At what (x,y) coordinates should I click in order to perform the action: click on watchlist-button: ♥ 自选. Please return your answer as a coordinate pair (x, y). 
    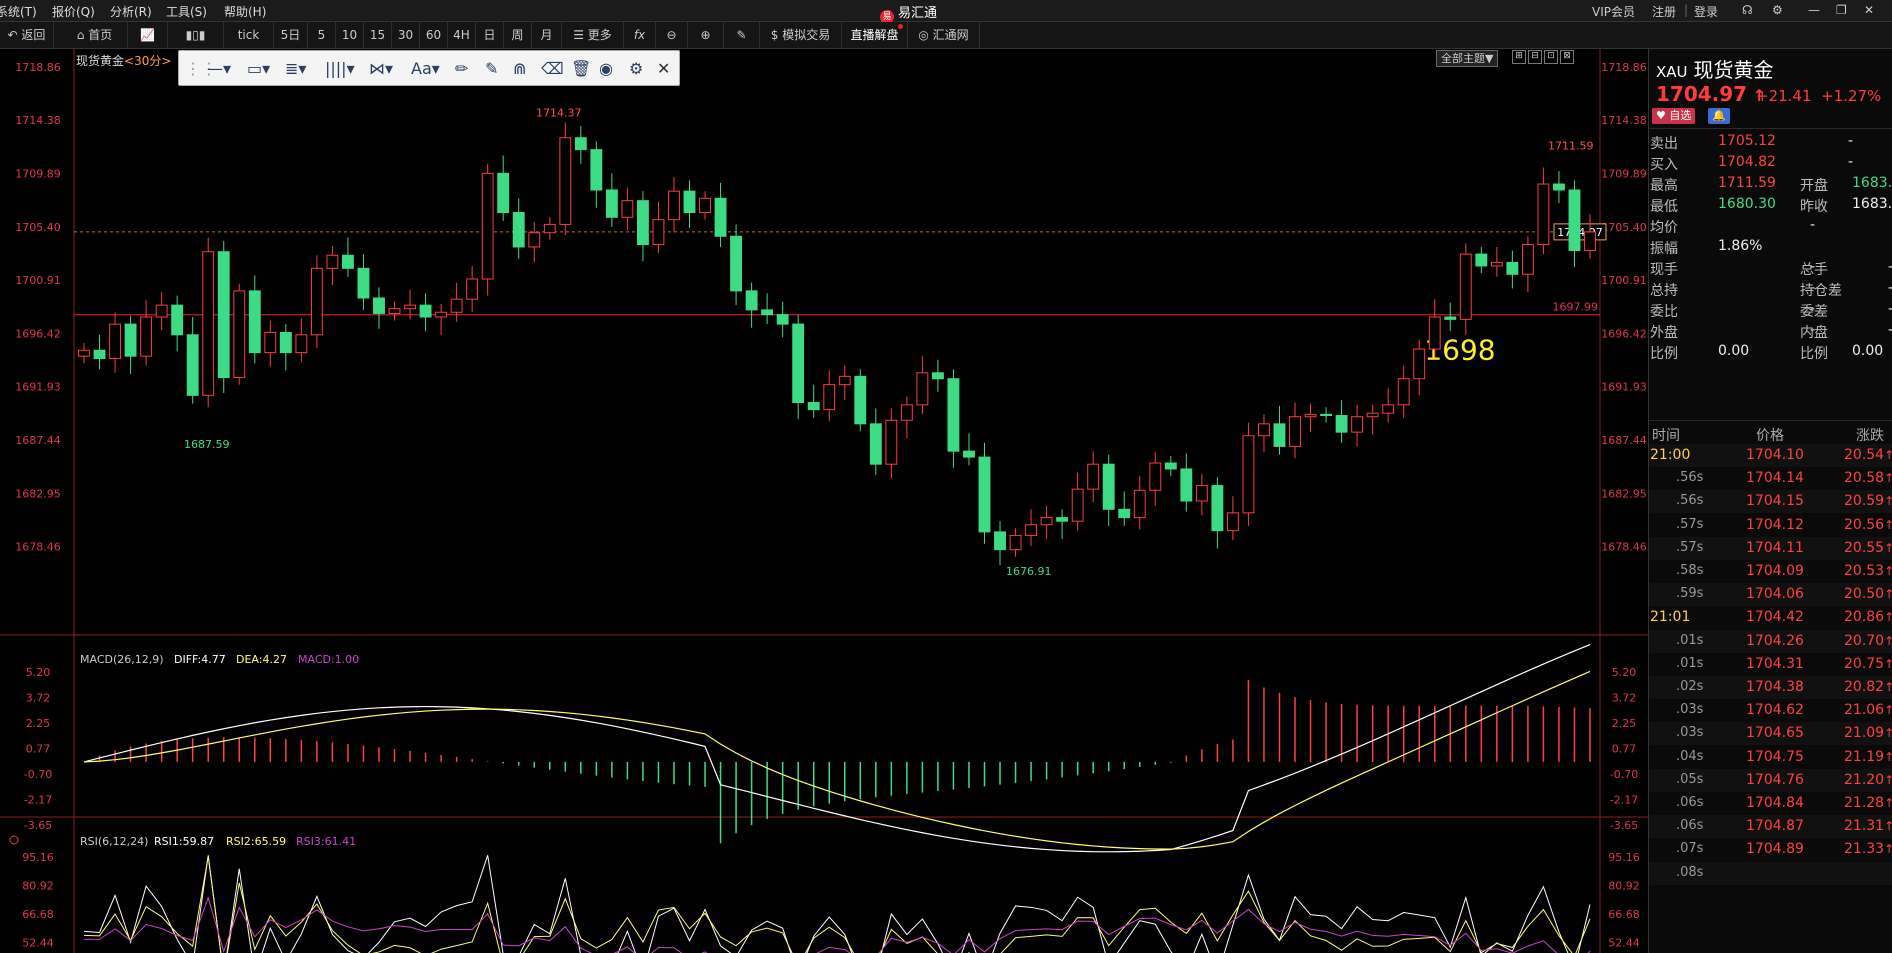
    Looking at the image, I should click on (1674, 116).